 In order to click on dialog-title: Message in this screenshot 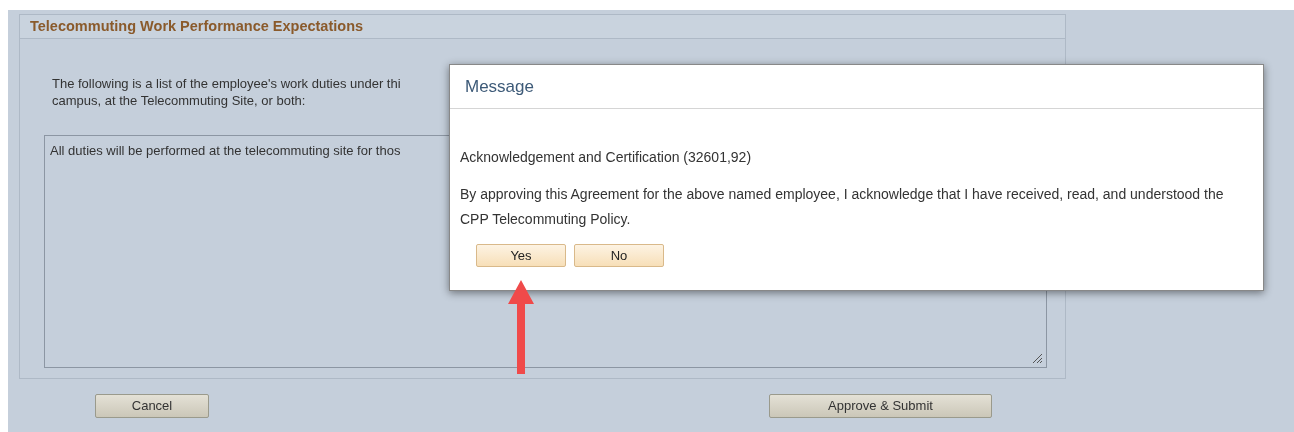, I will do `click(499, 86)`.